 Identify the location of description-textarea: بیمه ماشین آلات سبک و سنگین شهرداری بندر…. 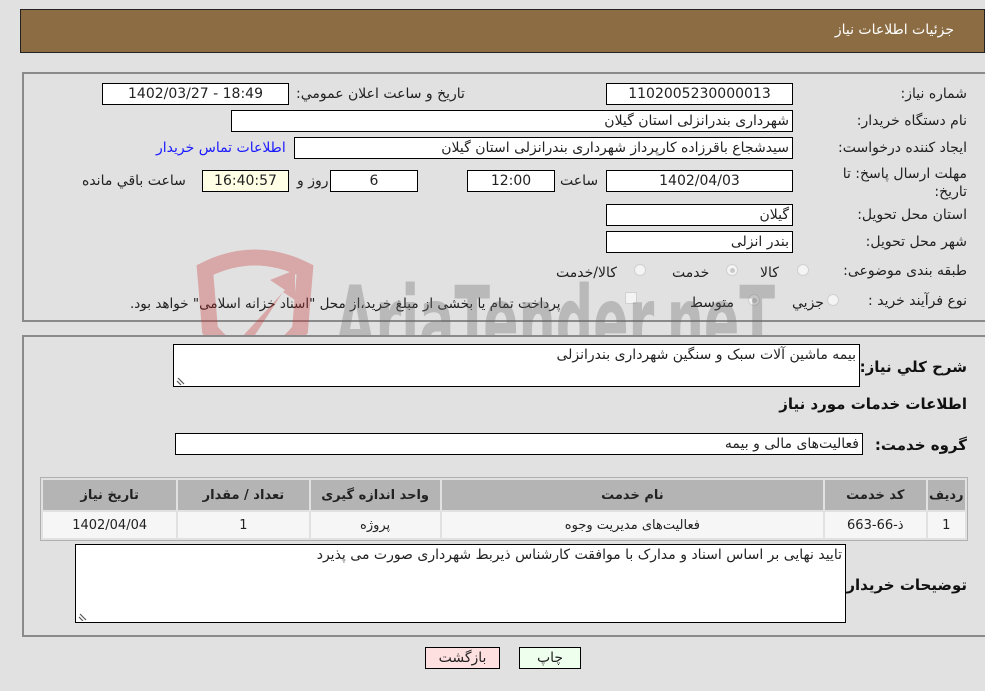
(516, 365).